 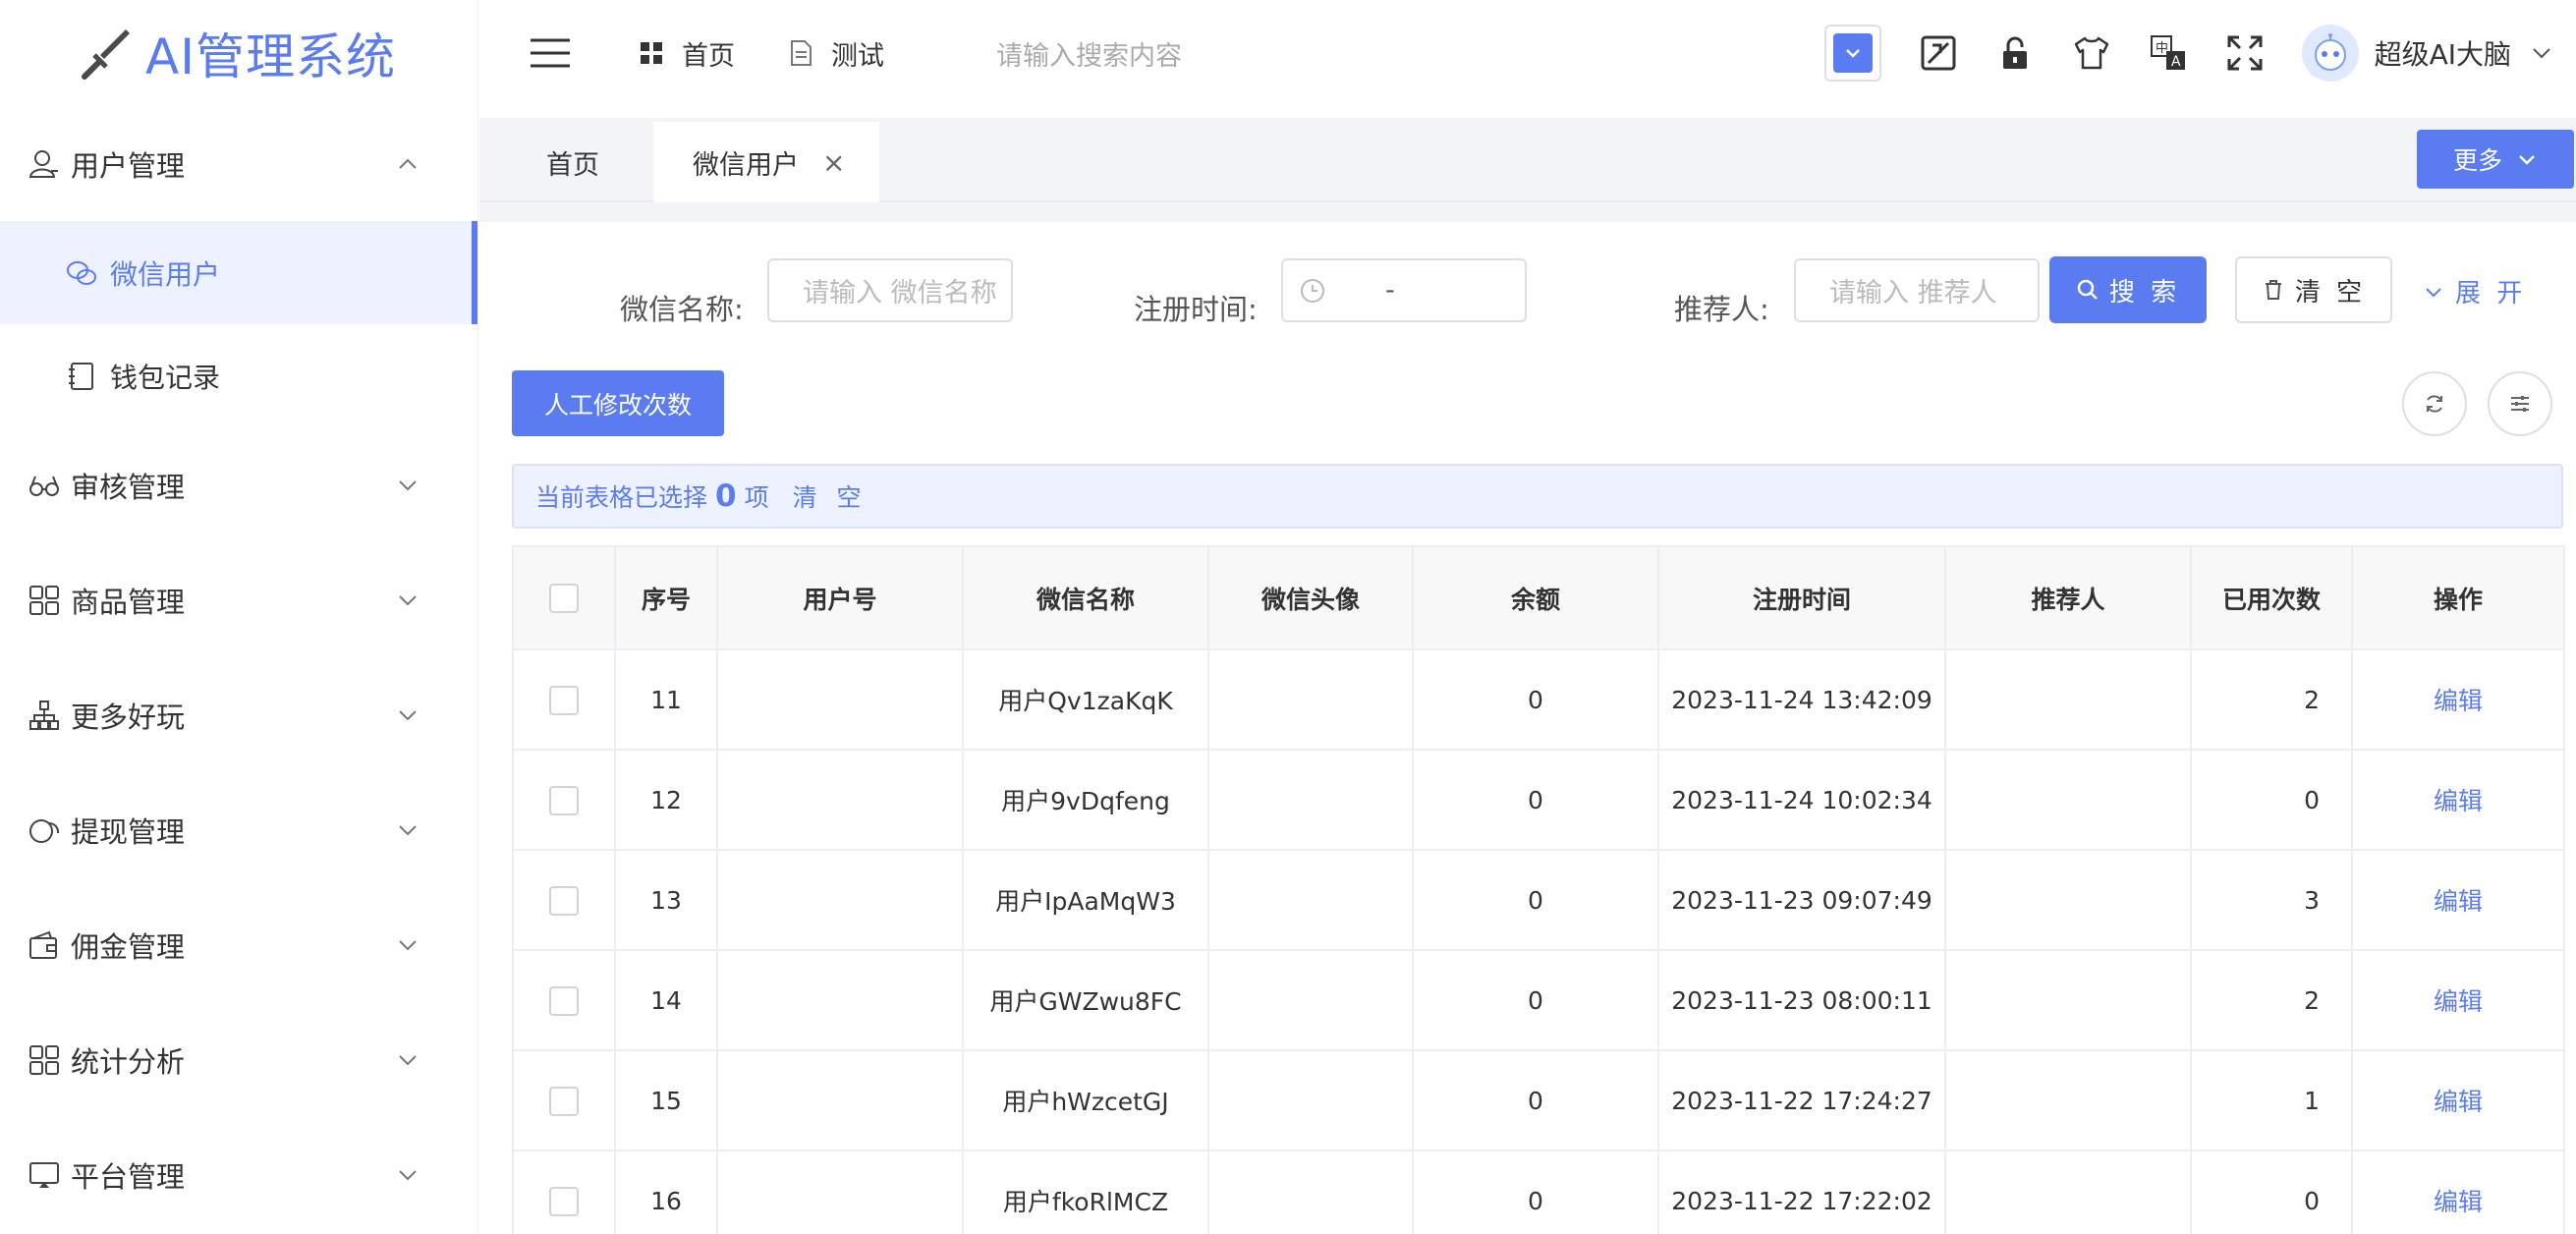 I want to click on sidebar-item-more-fun: 更多好玩, so click(x=238, y=714).